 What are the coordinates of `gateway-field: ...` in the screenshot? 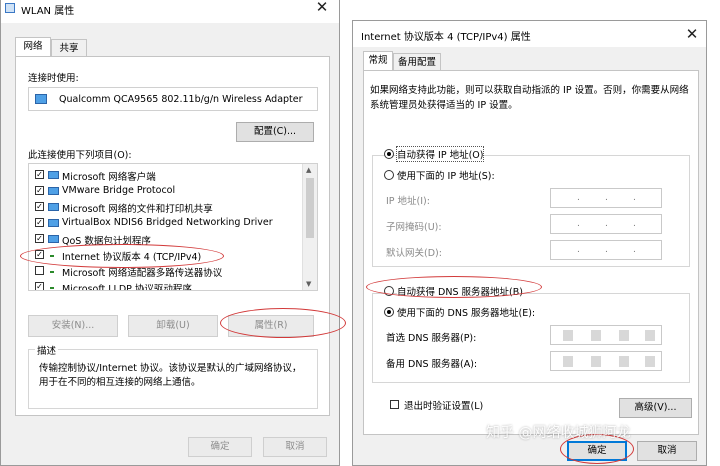 It's located at (606, 250).